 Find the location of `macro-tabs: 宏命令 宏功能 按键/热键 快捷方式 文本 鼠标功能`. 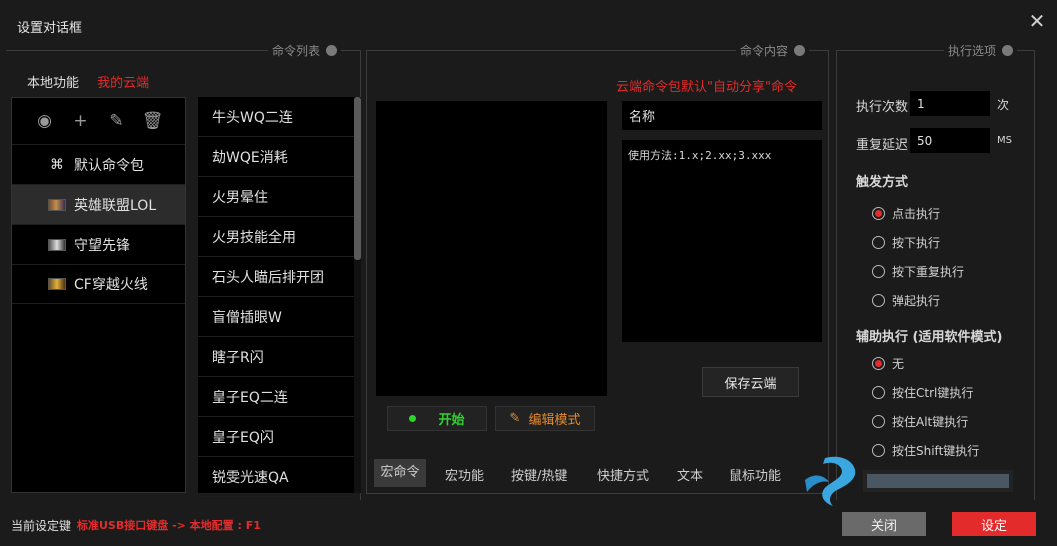

macro-tabs: 宏命令 宏功能 按键/热键 快捷方式 文本 鼠标功能 is located at coordinates (599, 473).